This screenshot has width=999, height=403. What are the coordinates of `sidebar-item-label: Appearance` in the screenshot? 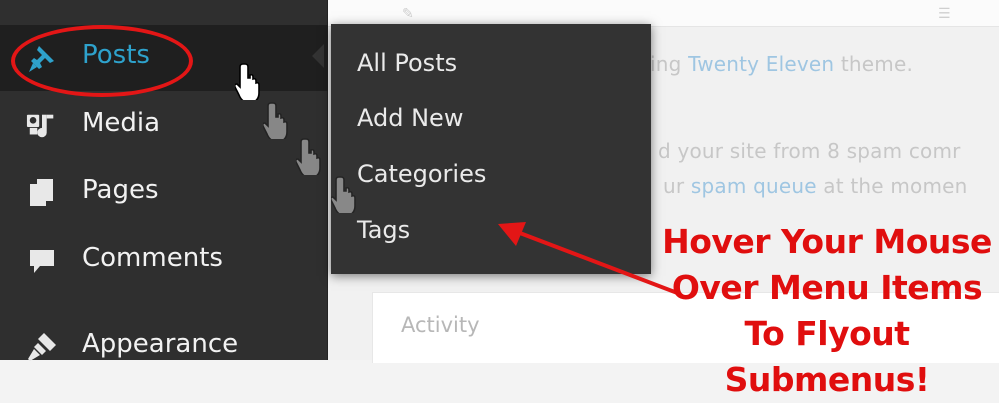 It's located at (160, 344).